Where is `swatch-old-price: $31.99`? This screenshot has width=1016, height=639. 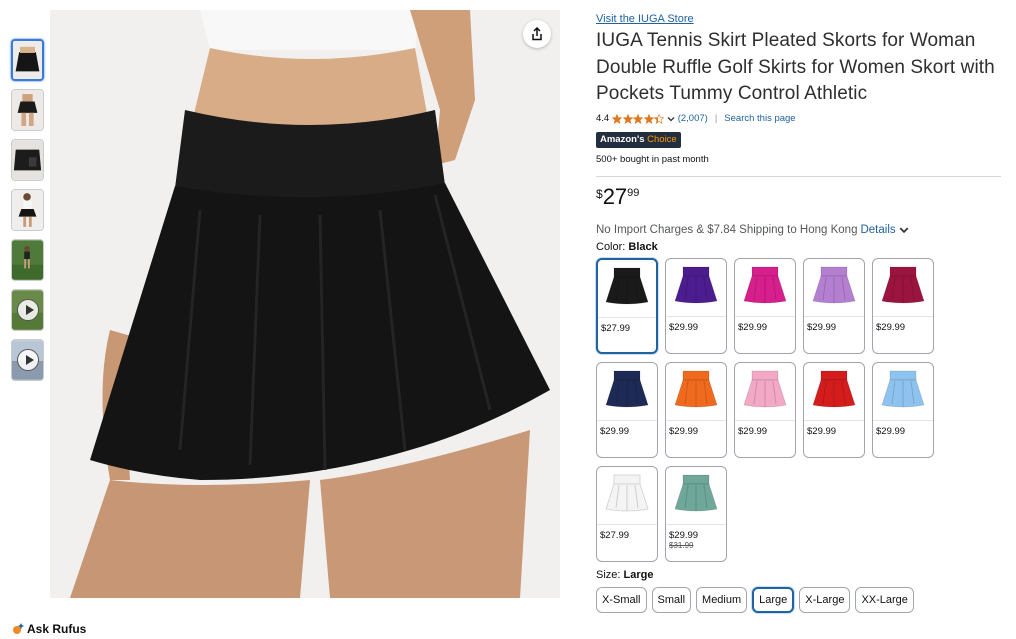
swatch-old-price: $31.99 is located at coordinates (681, 545).